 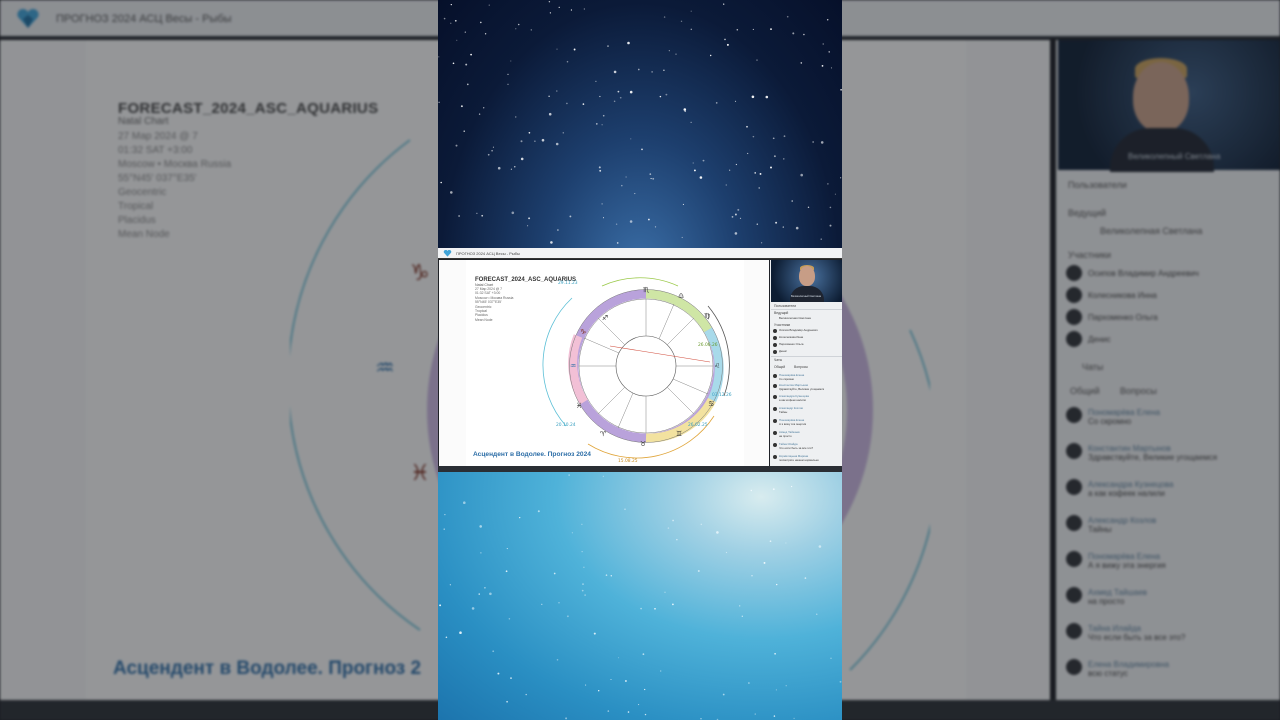 I want to click on svg-text: 15.08.25, so click(x=628, y=461).